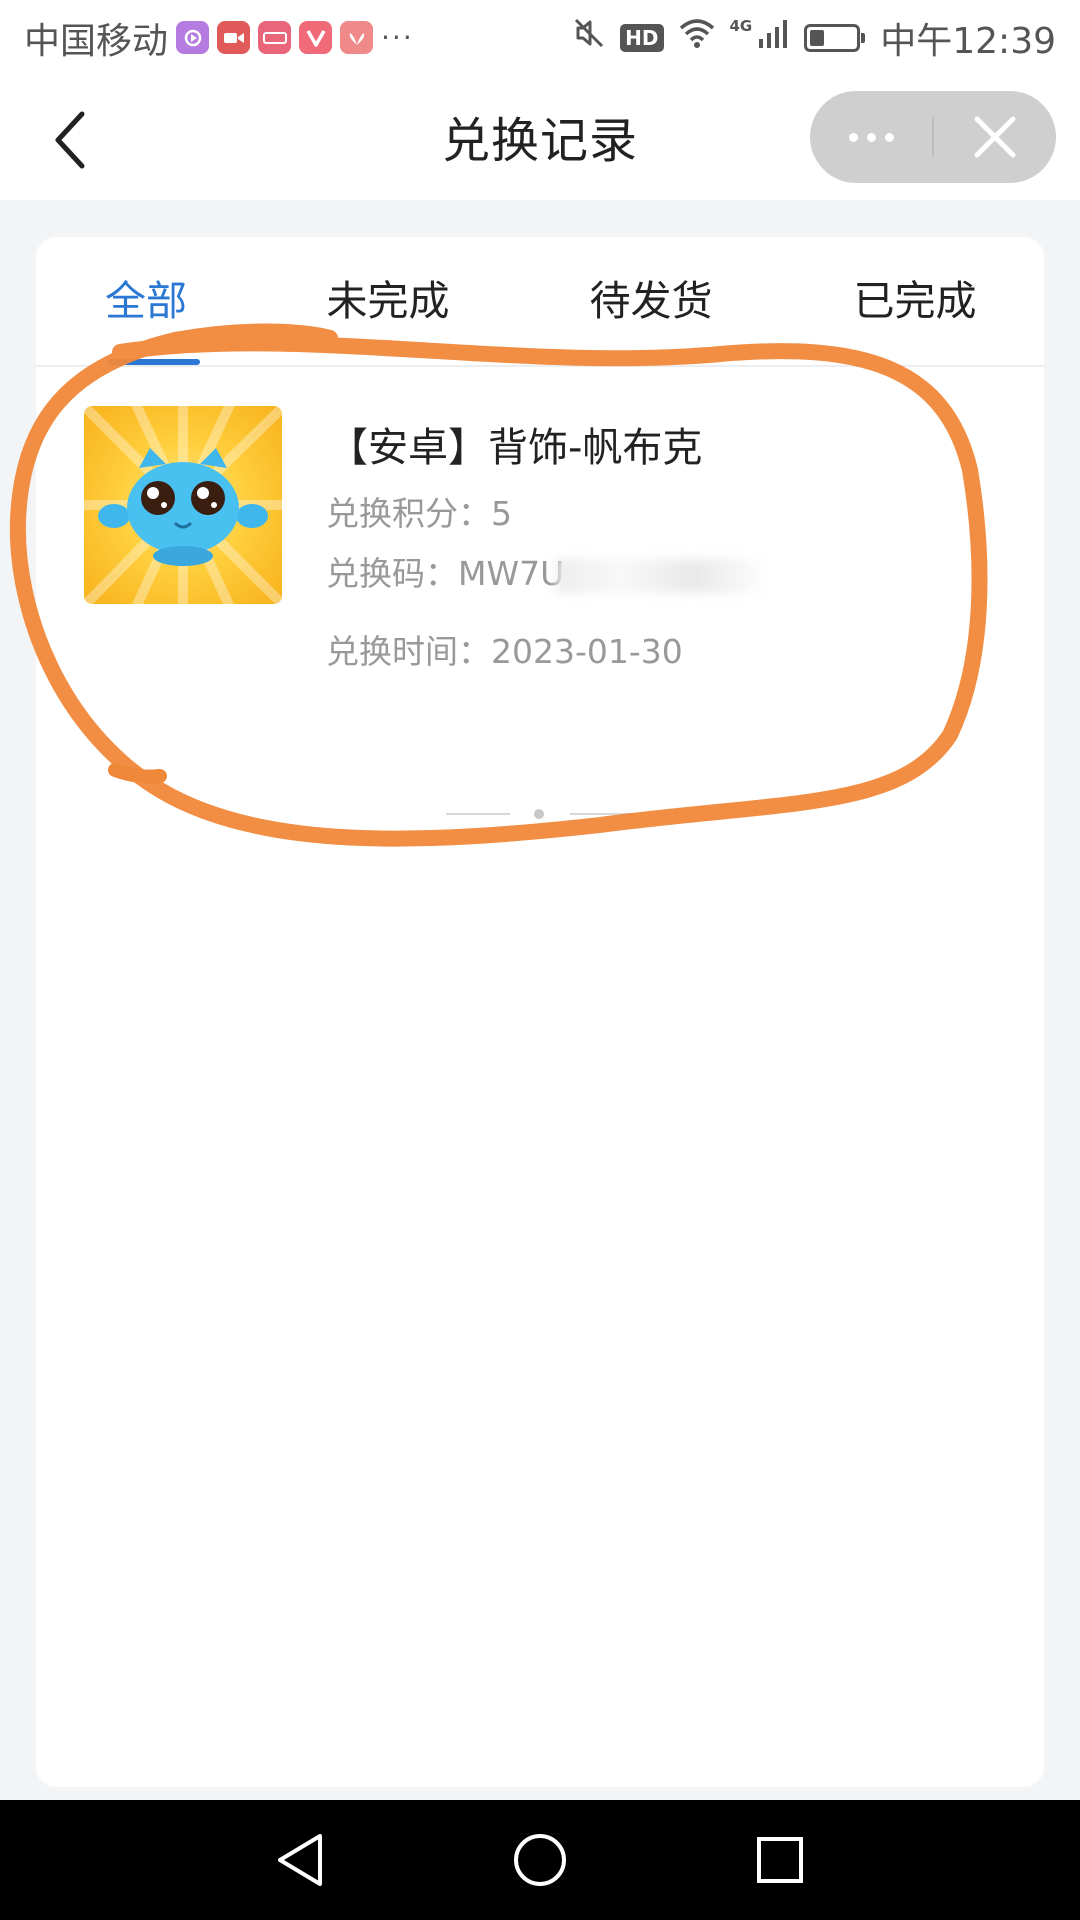 This screenshot has height=1920, width=1080. I want to click on code-row: 兑换码：MW7U, so click(544, 571).